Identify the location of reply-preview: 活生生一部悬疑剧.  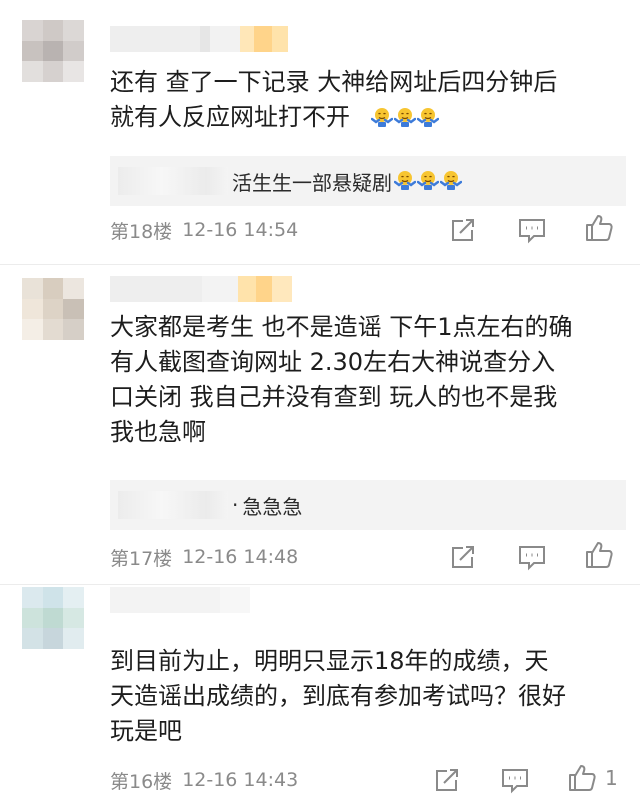
(368, 181).